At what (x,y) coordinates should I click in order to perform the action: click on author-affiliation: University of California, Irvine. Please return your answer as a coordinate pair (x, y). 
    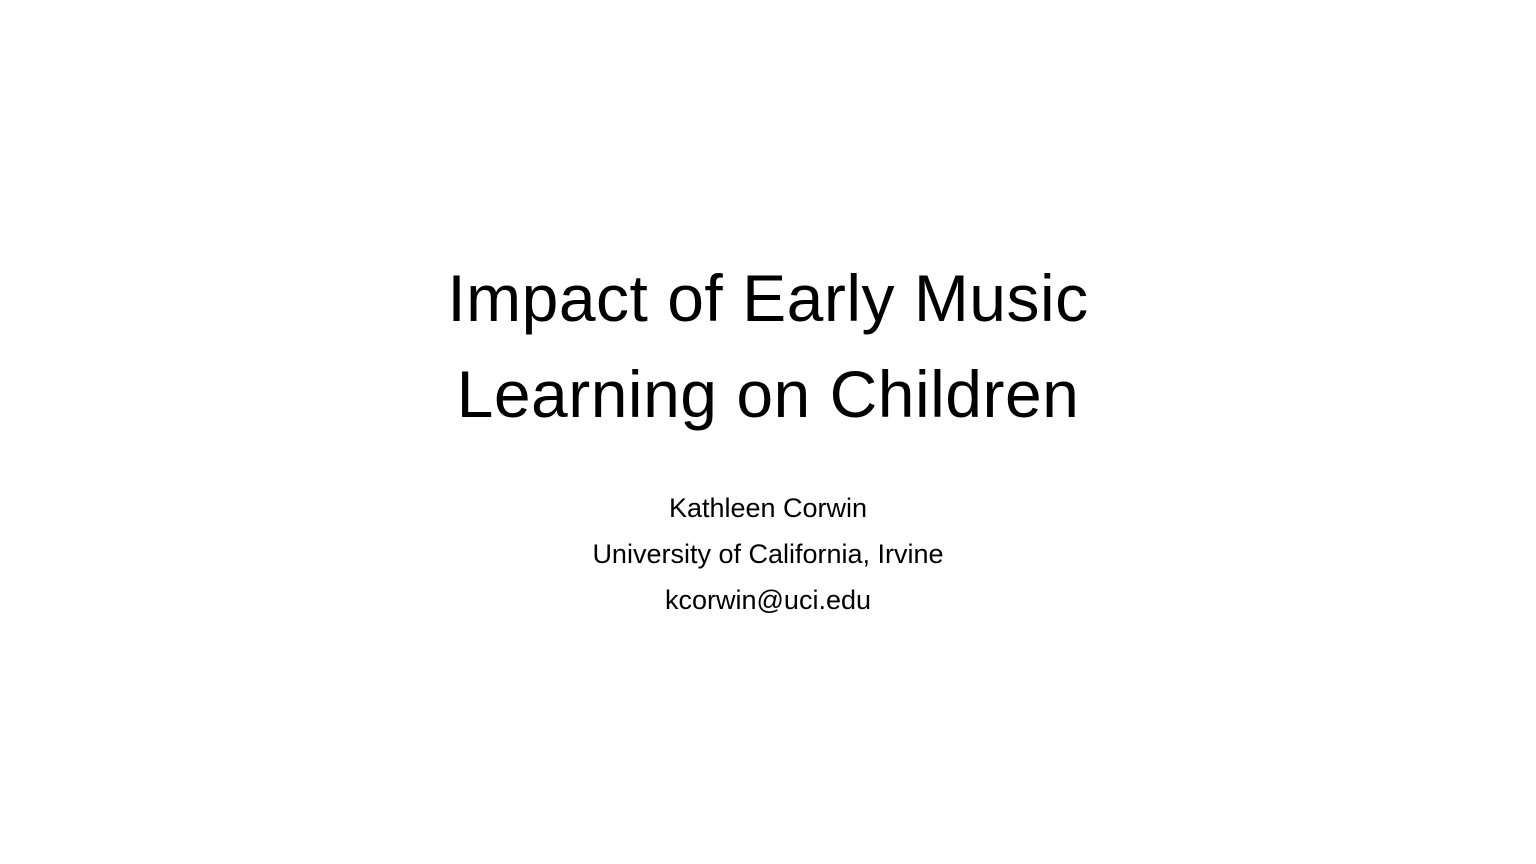
    Looking at the image, I should click on (768, 554).